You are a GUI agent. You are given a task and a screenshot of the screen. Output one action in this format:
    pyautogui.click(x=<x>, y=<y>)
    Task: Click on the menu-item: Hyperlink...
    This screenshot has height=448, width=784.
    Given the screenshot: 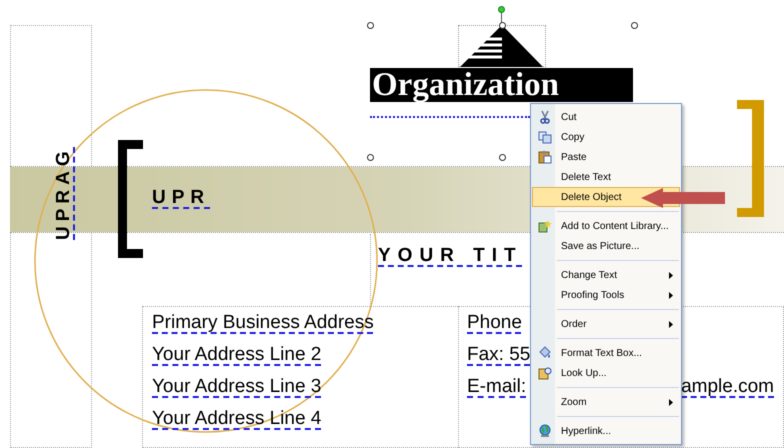 What is the action you would take?
    pyautogui.click(x=606, y=431)
    